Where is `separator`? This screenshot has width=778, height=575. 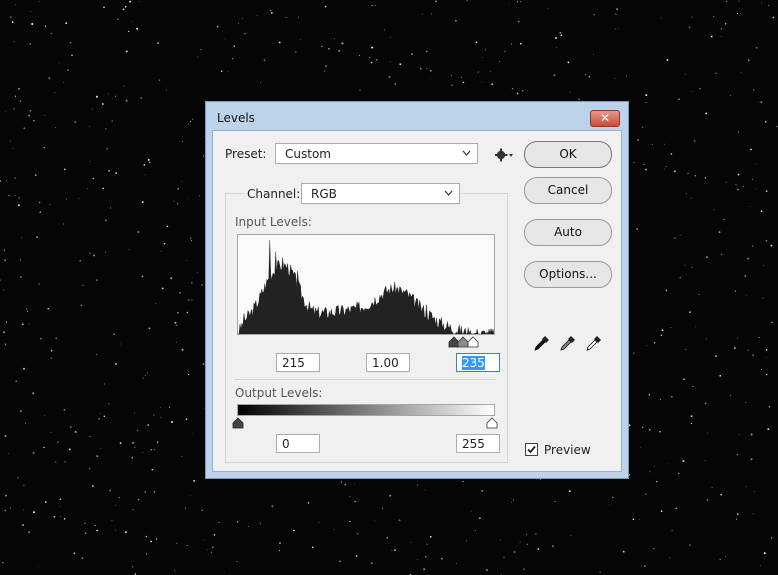 separator is located at coordinates (365, 379).